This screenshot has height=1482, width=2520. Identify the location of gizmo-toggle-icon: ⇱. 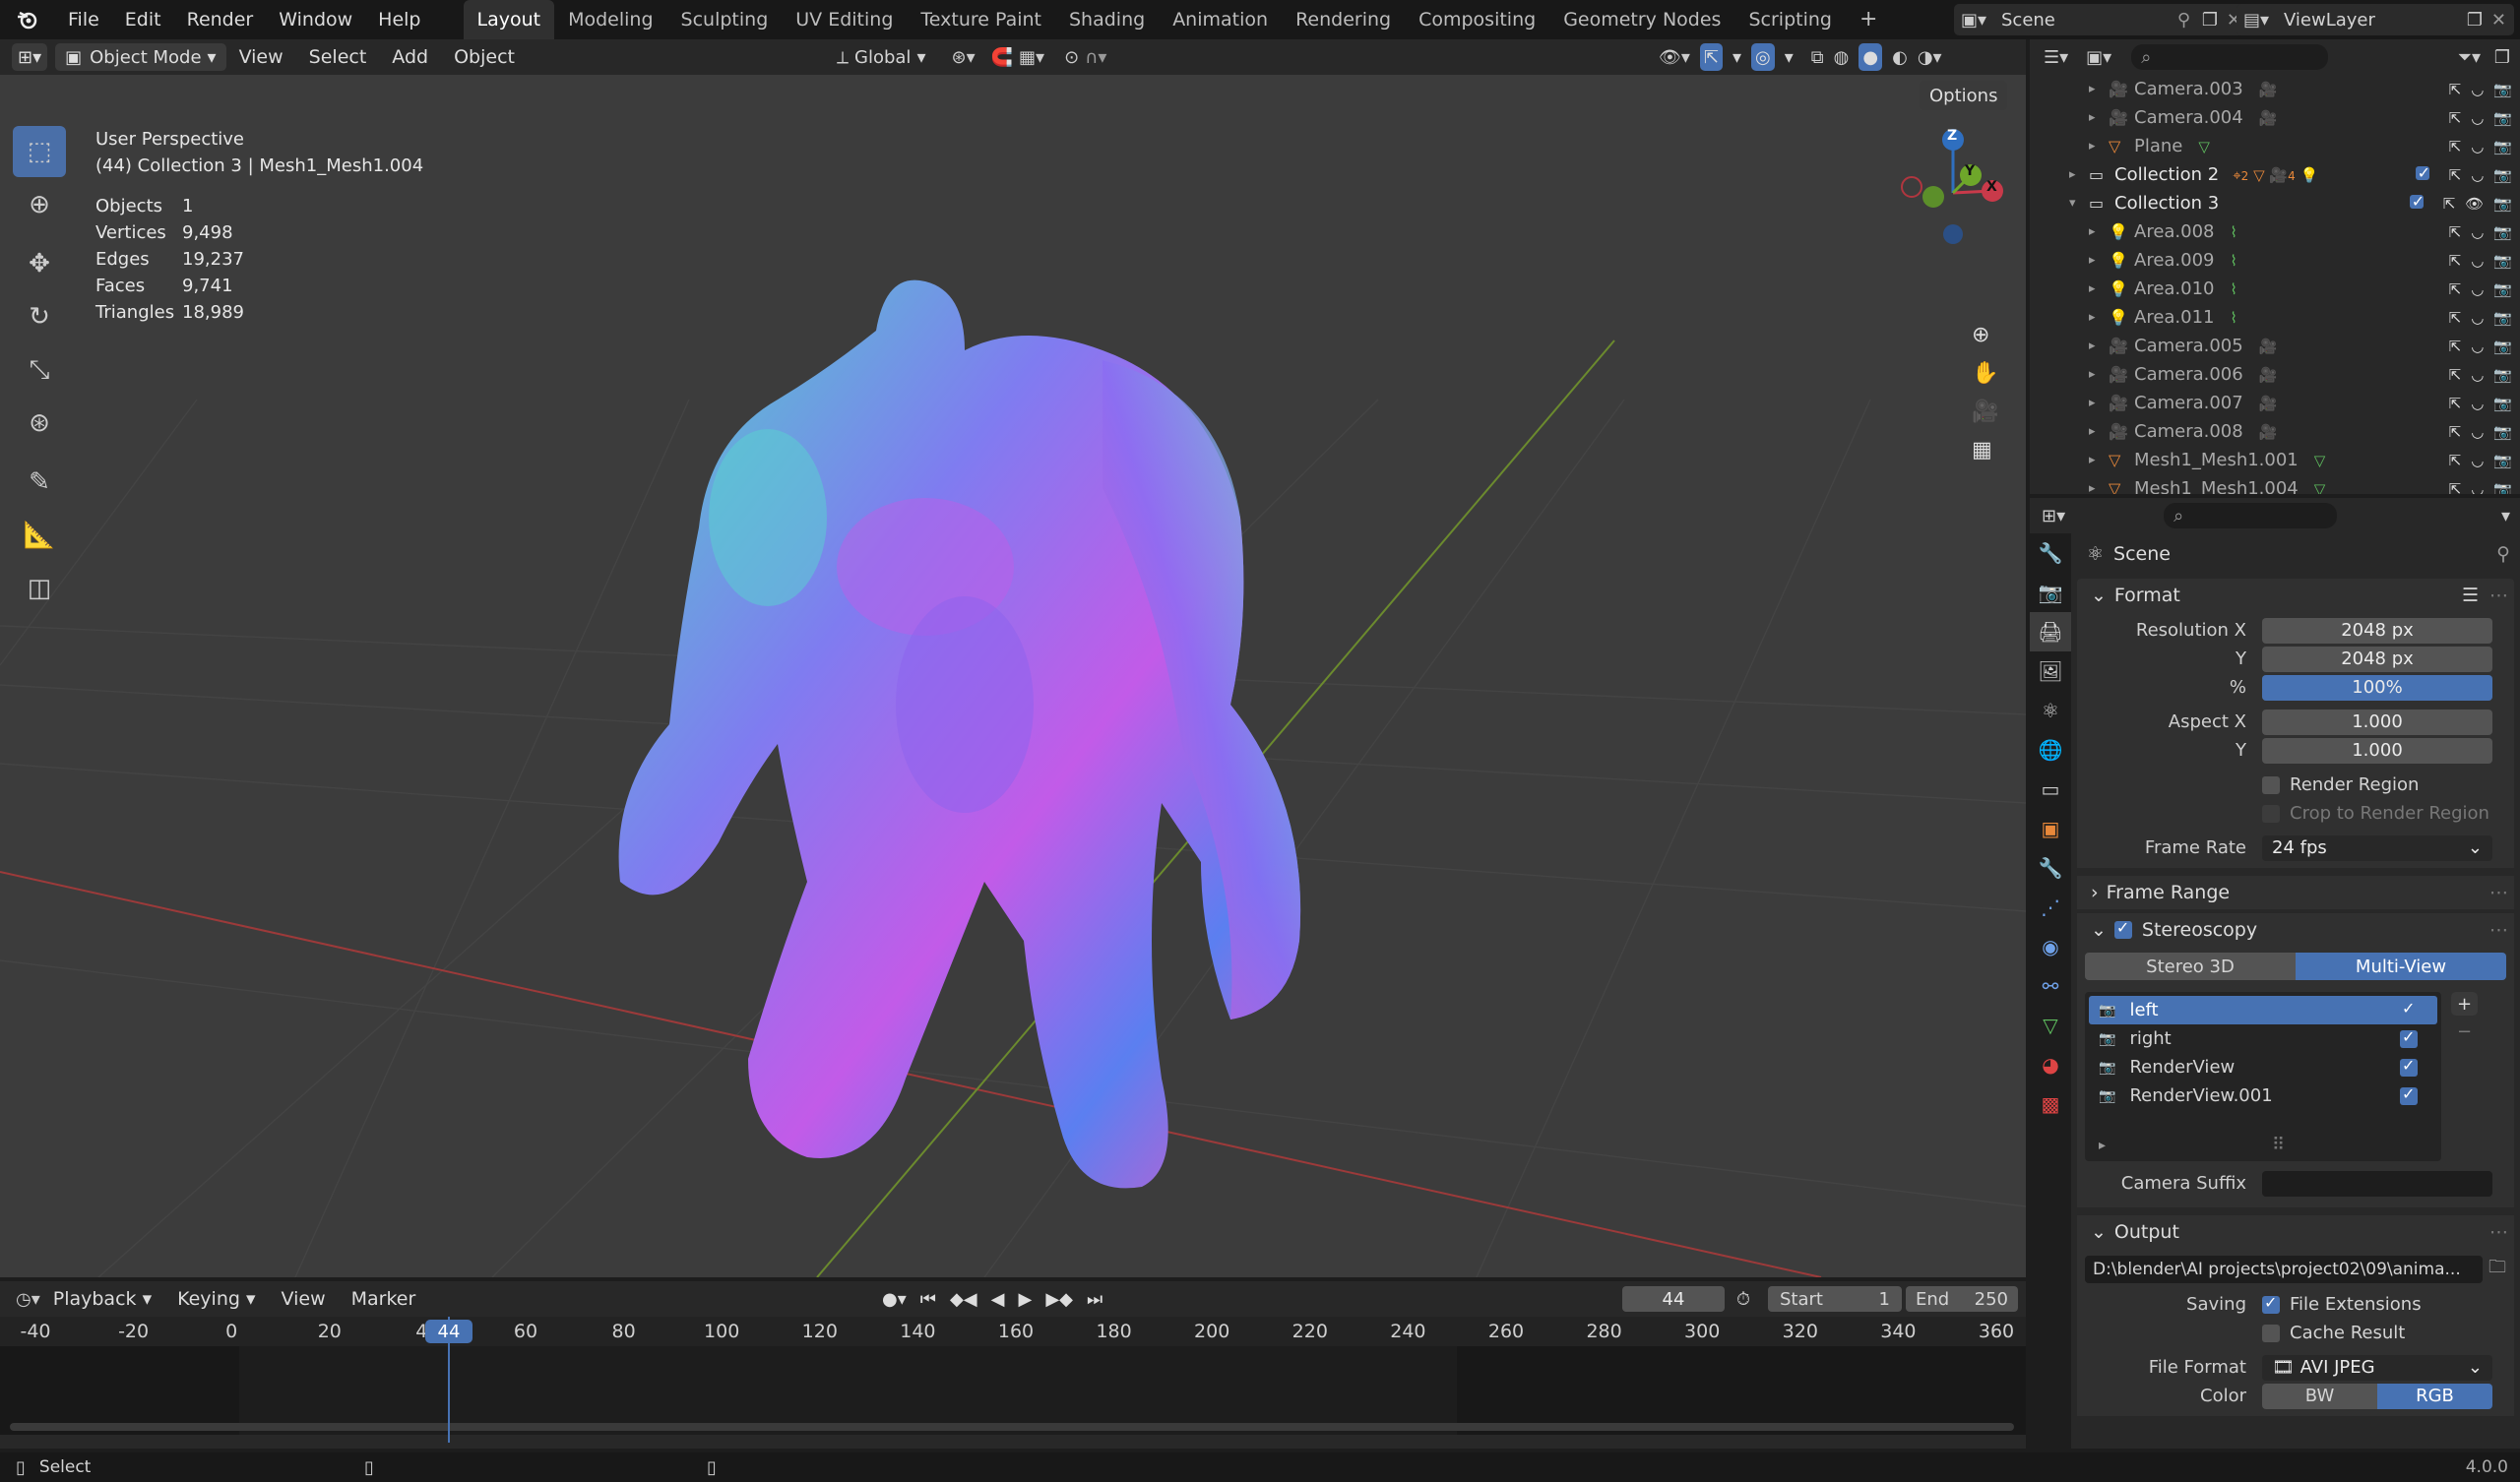
(1711, 57).